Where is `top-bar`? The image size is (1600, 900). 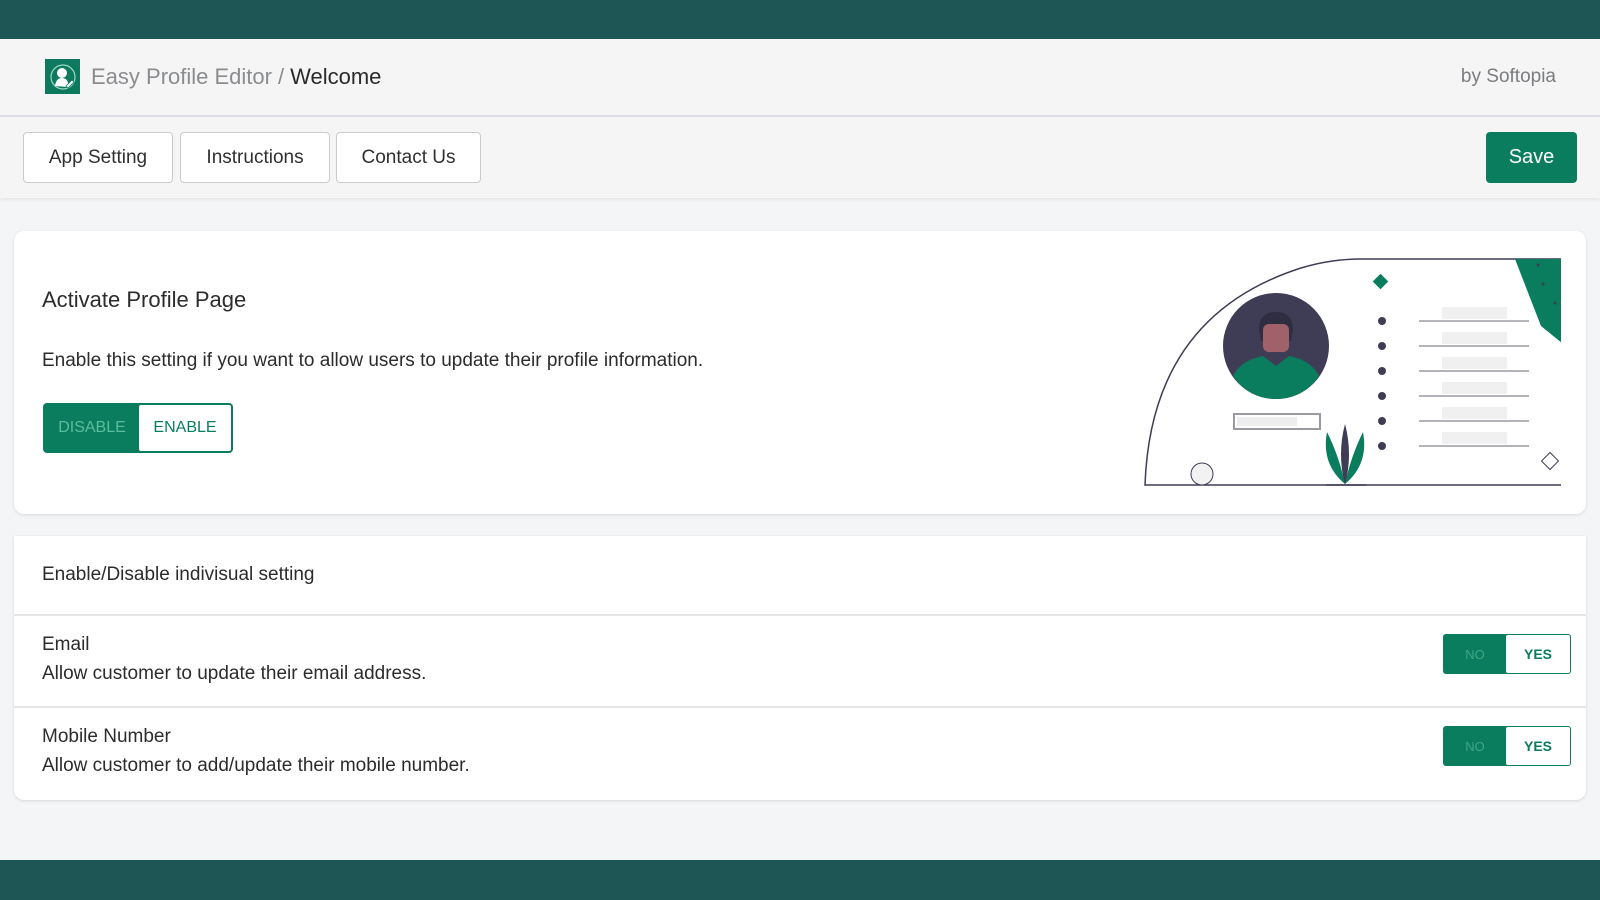
top-bar is located at coordinates (800, 19).